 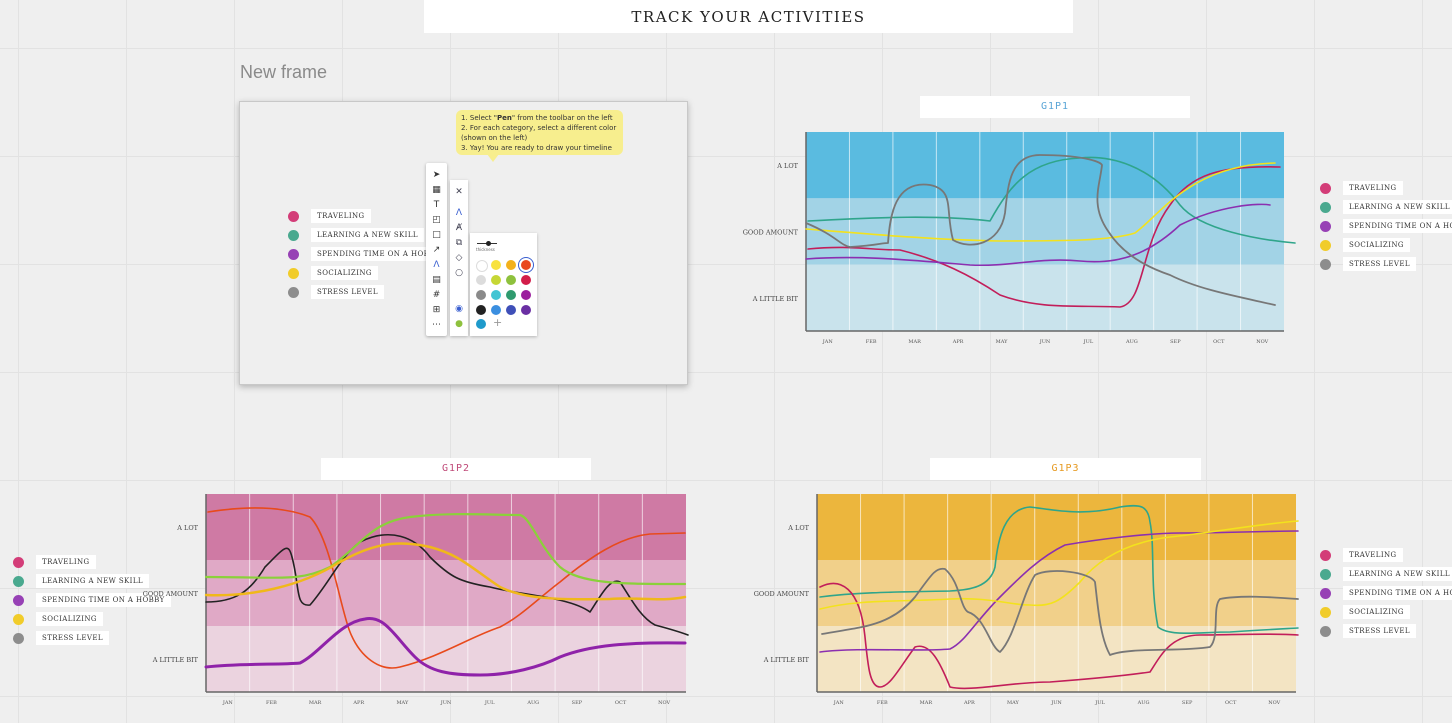 What do you see at coordinates (436, 175) in the screenshot?
I see `select-arrow-icon: ➤` at bounding box center [436, 175].